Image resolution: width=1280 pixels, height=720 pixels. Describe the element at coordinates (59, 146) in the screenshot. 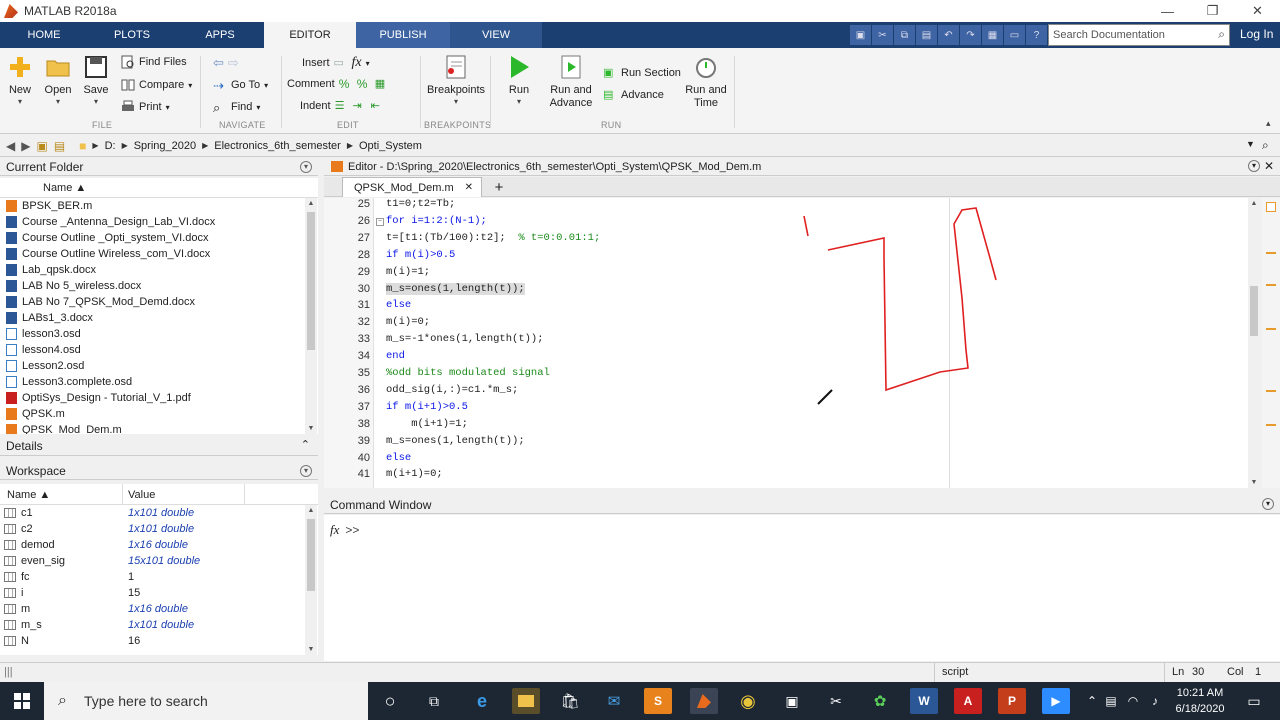

I see `browse-folder-icon: ▤` at that location.